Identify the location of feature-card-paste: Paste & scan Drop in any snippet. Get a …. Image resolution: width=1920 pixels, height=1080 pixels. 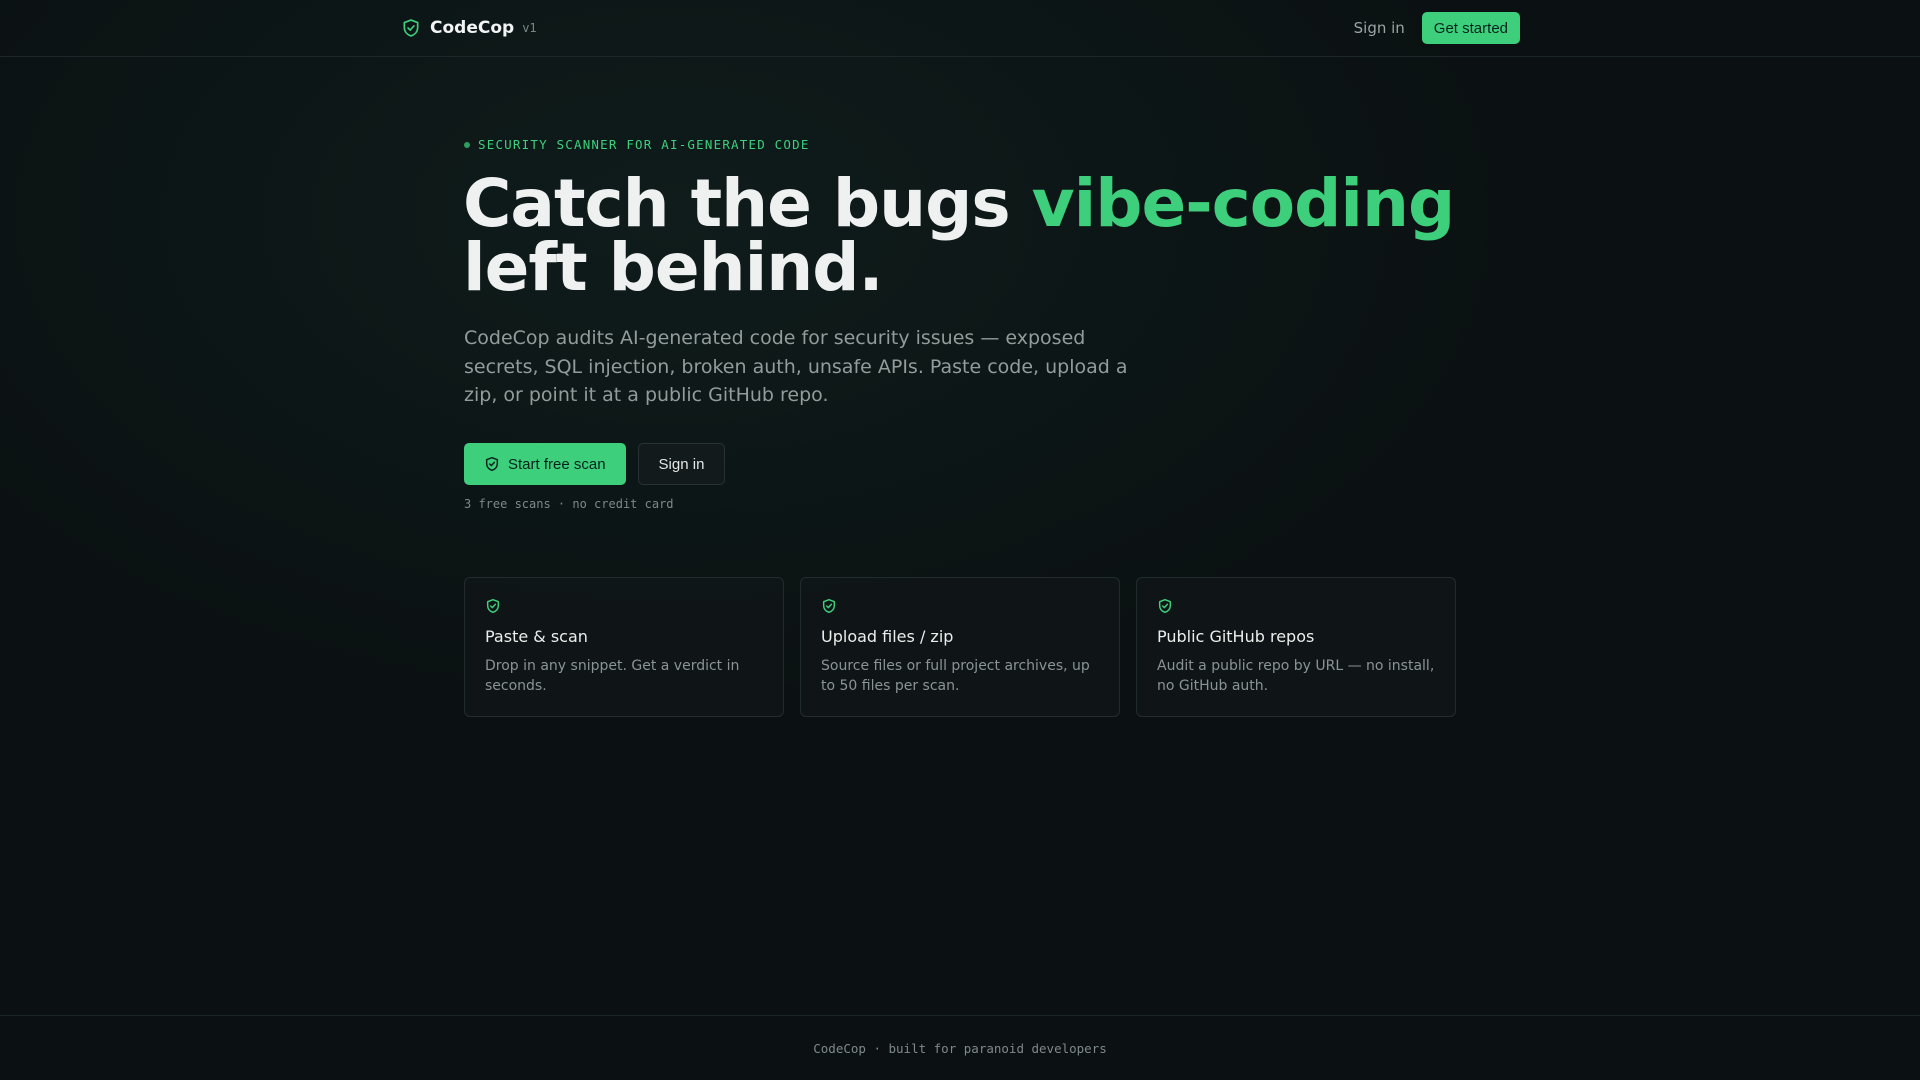
(624, 647).